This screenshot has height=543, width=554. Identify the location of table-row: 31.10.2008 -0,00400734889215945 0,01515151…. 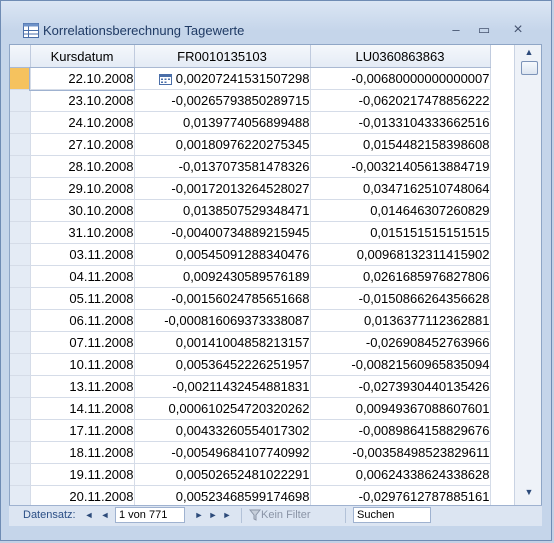
(250, 232).